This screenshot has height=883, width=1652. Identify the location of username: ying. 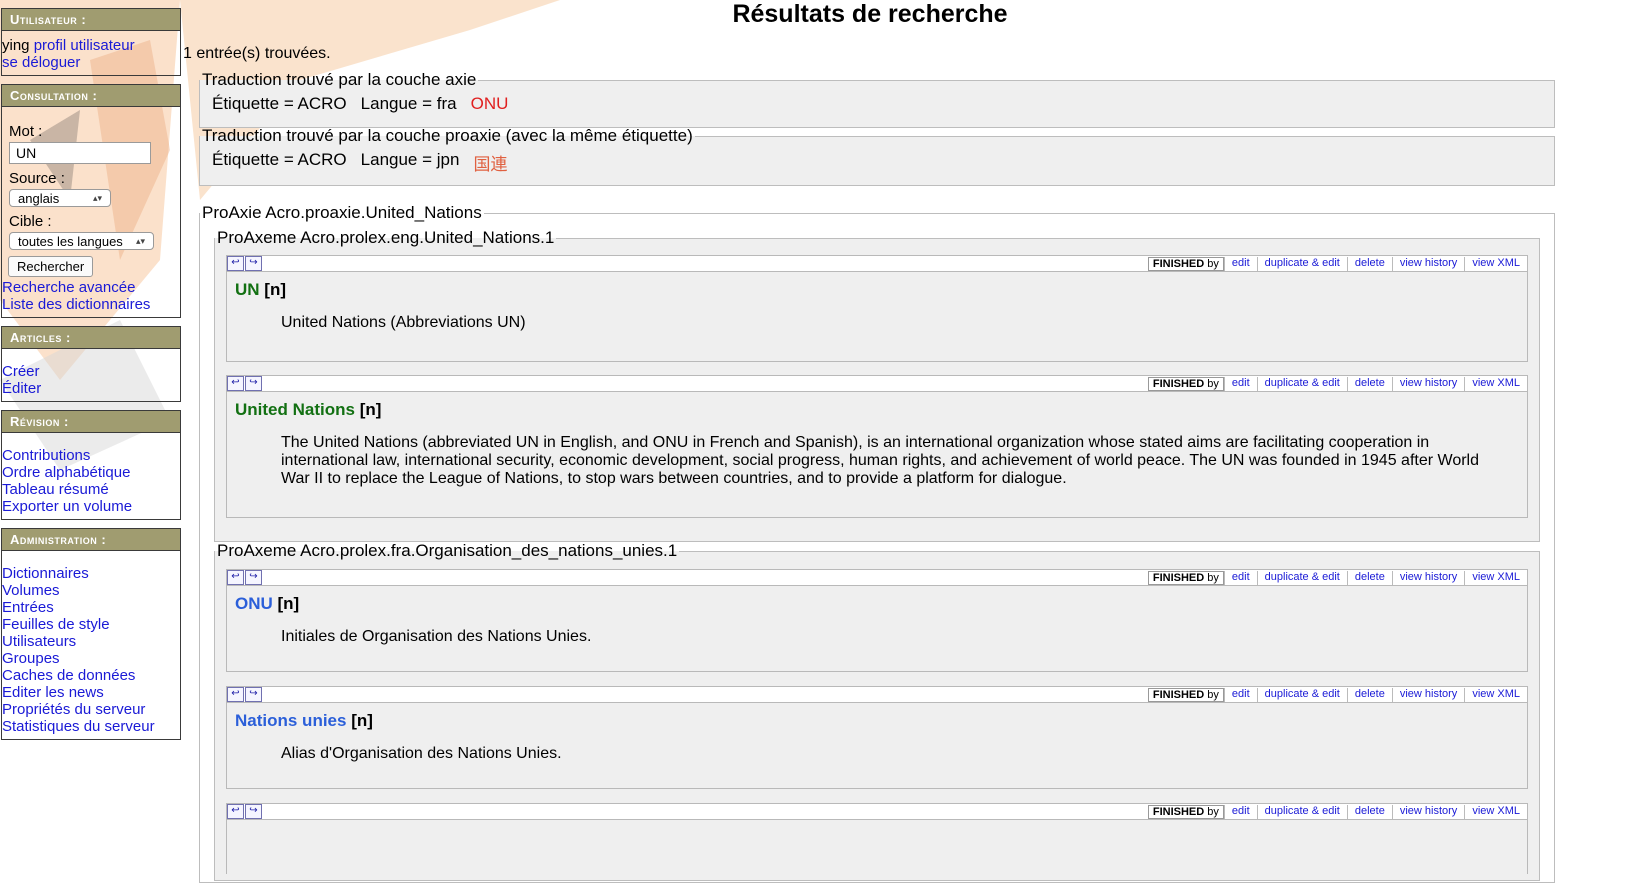
(16, 45).